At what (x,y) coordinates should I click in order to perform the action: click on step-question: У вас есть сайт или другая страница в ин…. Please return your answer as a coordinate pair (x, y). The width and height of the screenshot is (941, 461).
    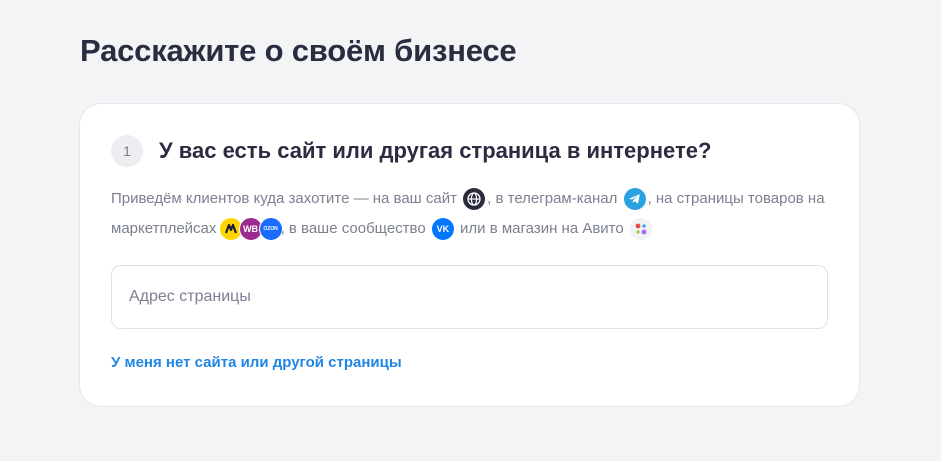
    Looking at the image, I should click on (435, 150).